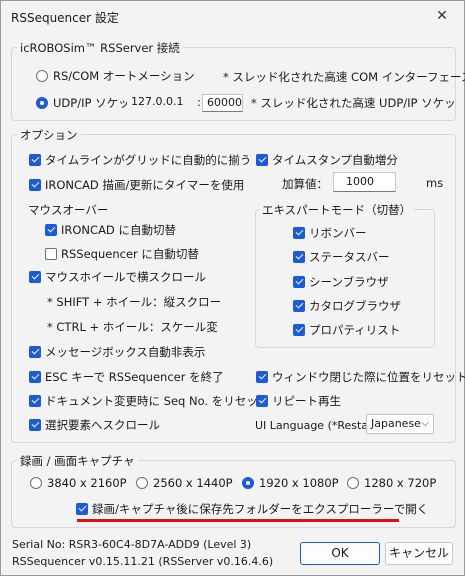 The width and height of the screenshot is (465, 576). I want to click on timestamp-label: タイムスタンプ自動増分, so click(335, 160).